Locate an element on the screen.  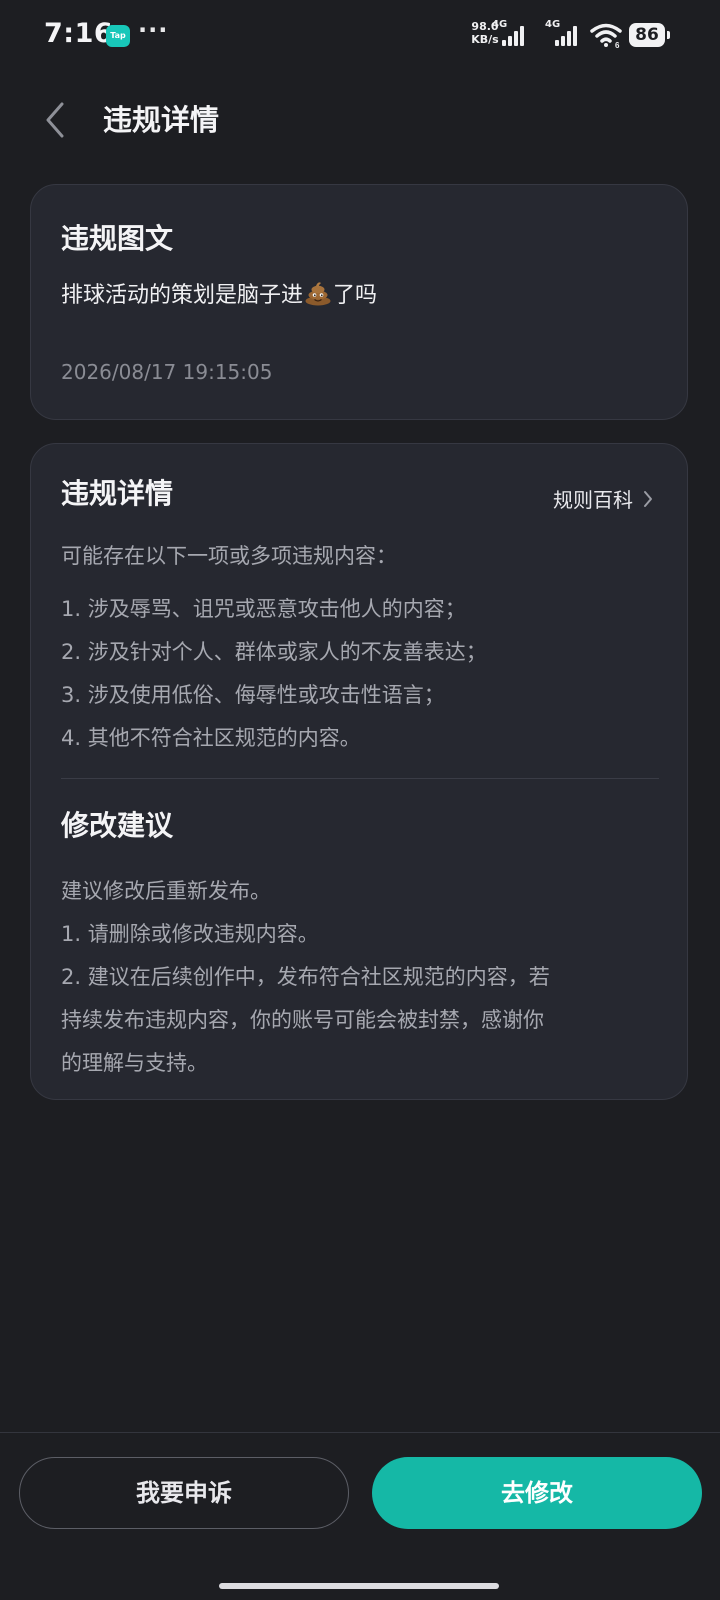
rule-item: 2. 涉及针对个人、群体或家人的不友善表达； is located at coordinates (274, 652).